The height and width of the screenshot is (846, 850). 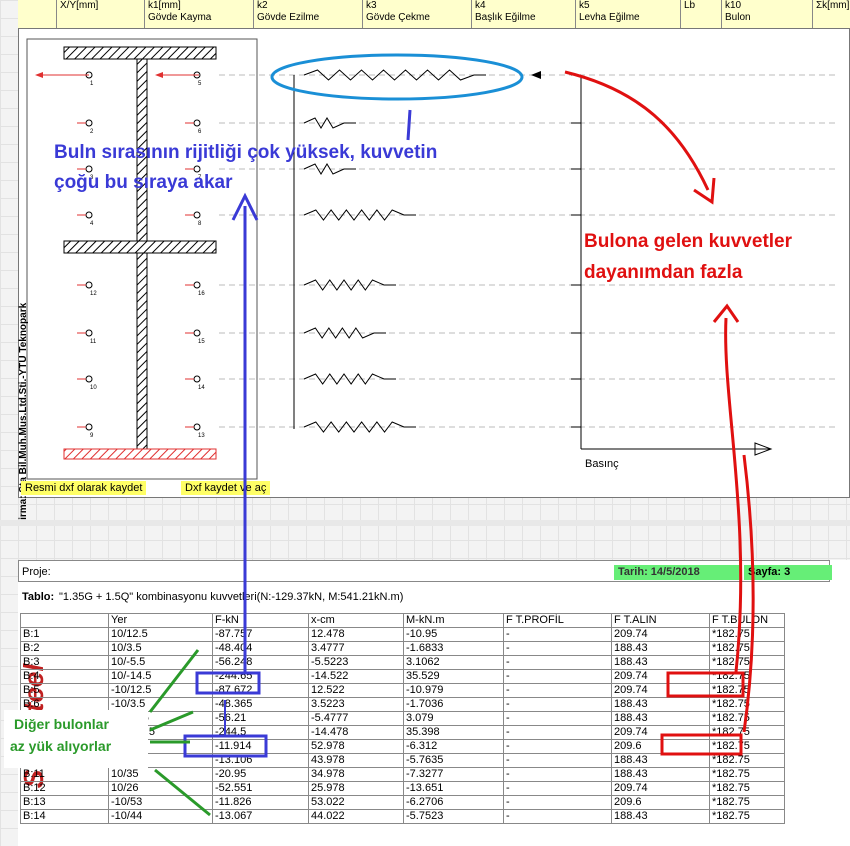 What do you see at coordinates (200, 84) in the screenshot?
I see `bolt-number: 5` at bounding box center [200, 84].